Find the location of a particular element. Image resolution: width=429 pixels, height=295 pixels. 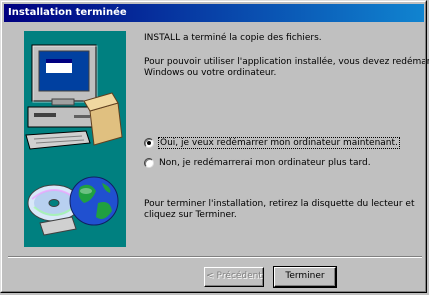

back-button-label: < Précédent is located at coordinates (234, 276).